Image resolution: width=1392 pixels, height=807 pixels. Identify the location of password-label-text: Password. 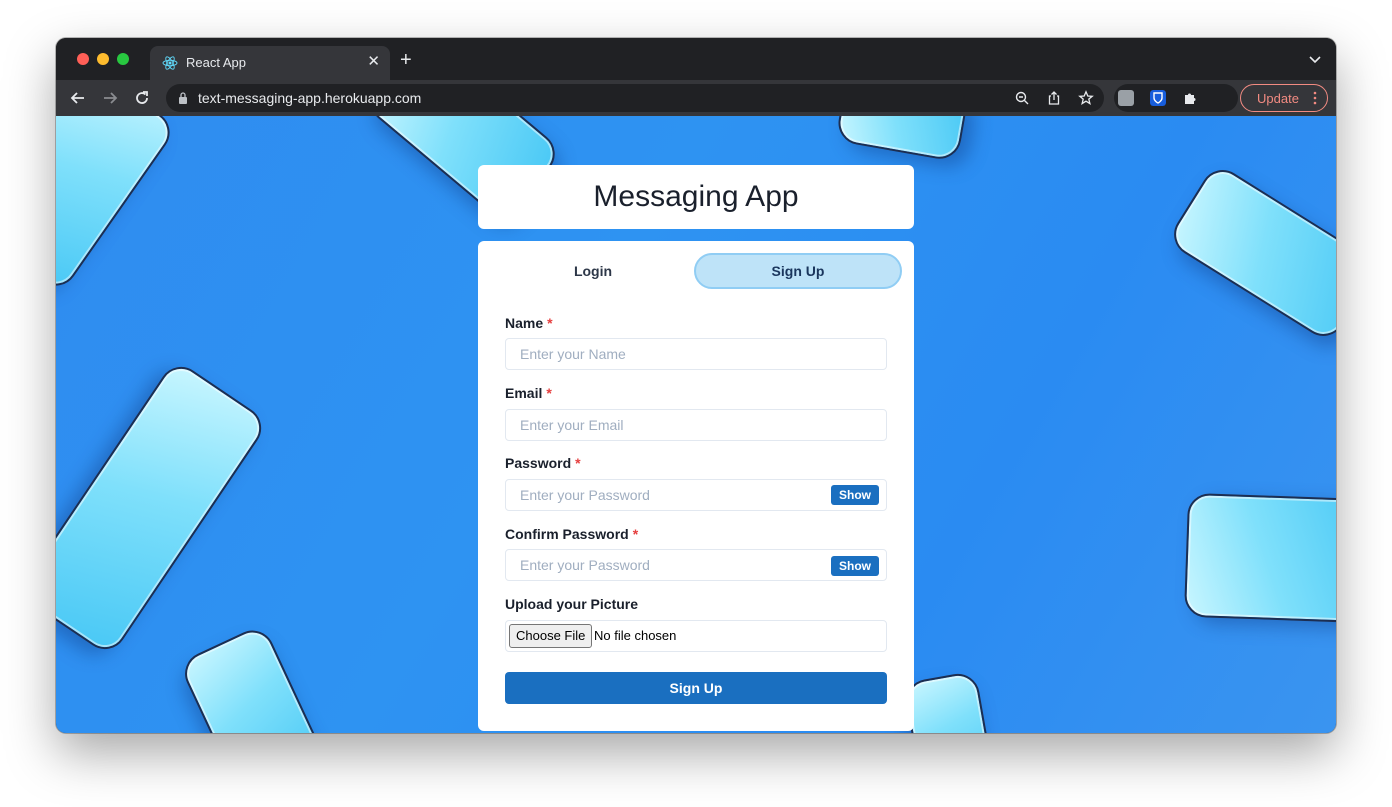
(538, 463).